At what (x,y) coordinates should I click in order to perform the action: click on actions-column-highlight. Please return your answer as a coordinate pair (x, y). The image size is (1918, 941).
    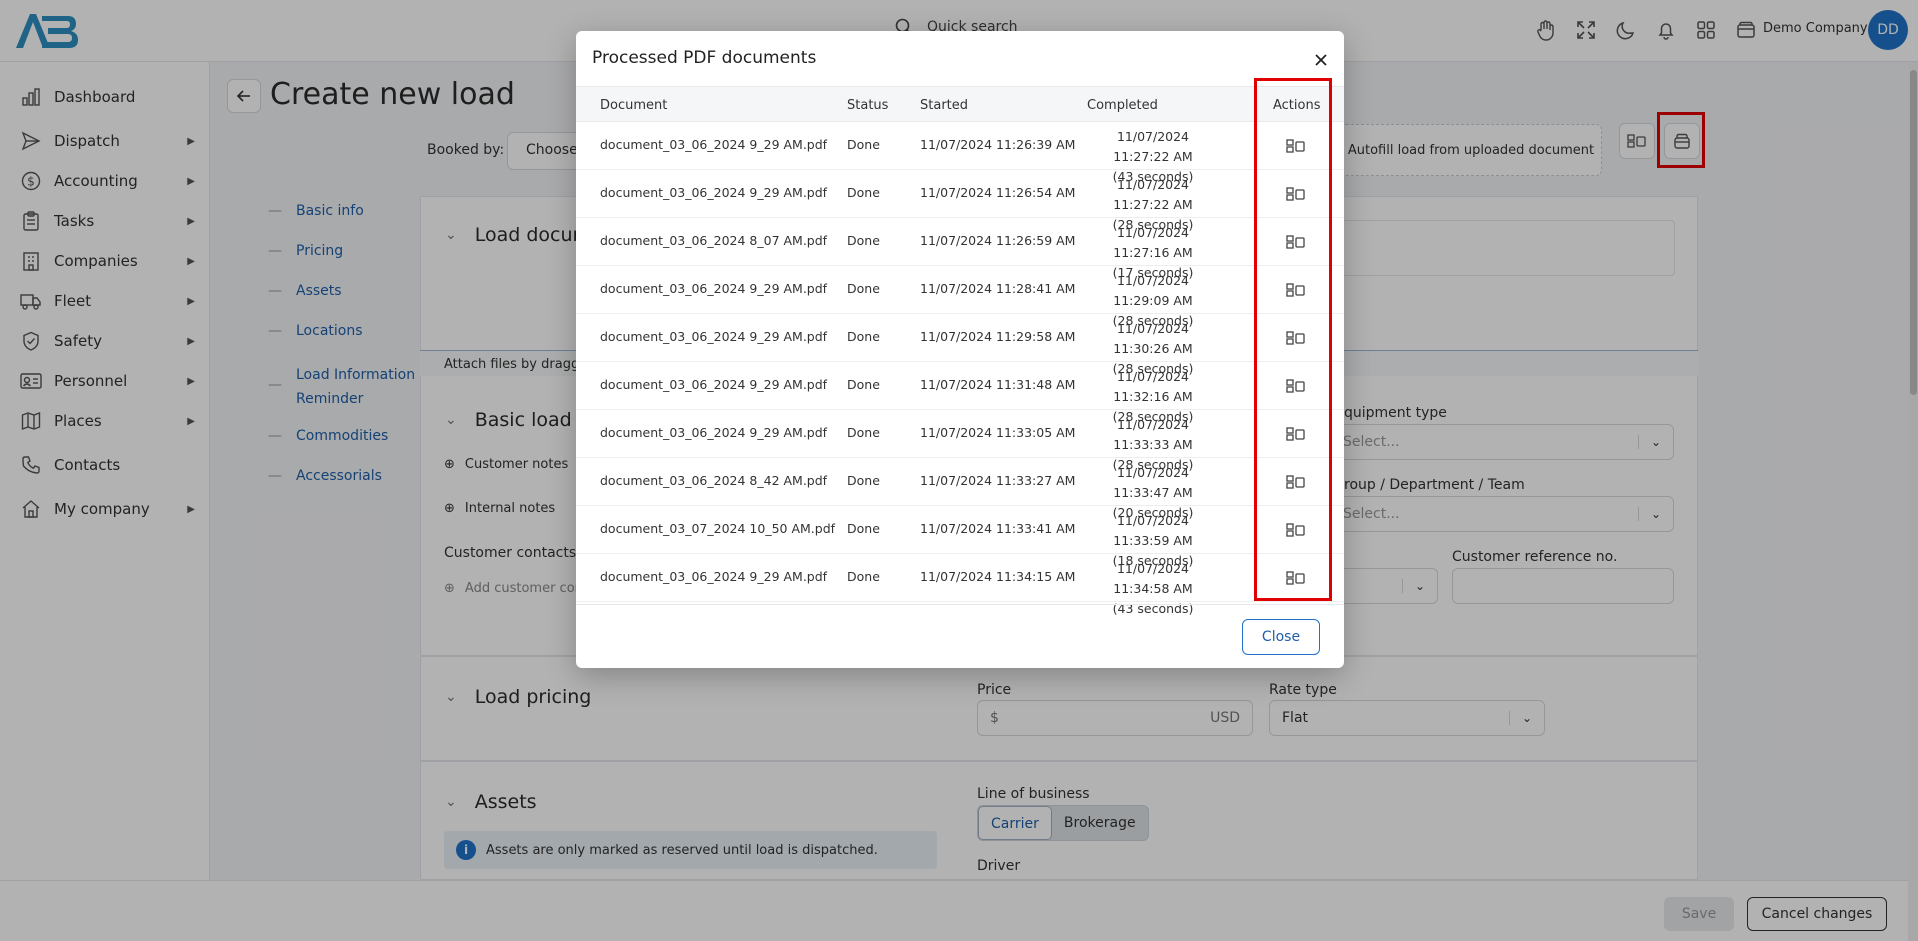
    Looking at the image, I should click on (1293, 339).